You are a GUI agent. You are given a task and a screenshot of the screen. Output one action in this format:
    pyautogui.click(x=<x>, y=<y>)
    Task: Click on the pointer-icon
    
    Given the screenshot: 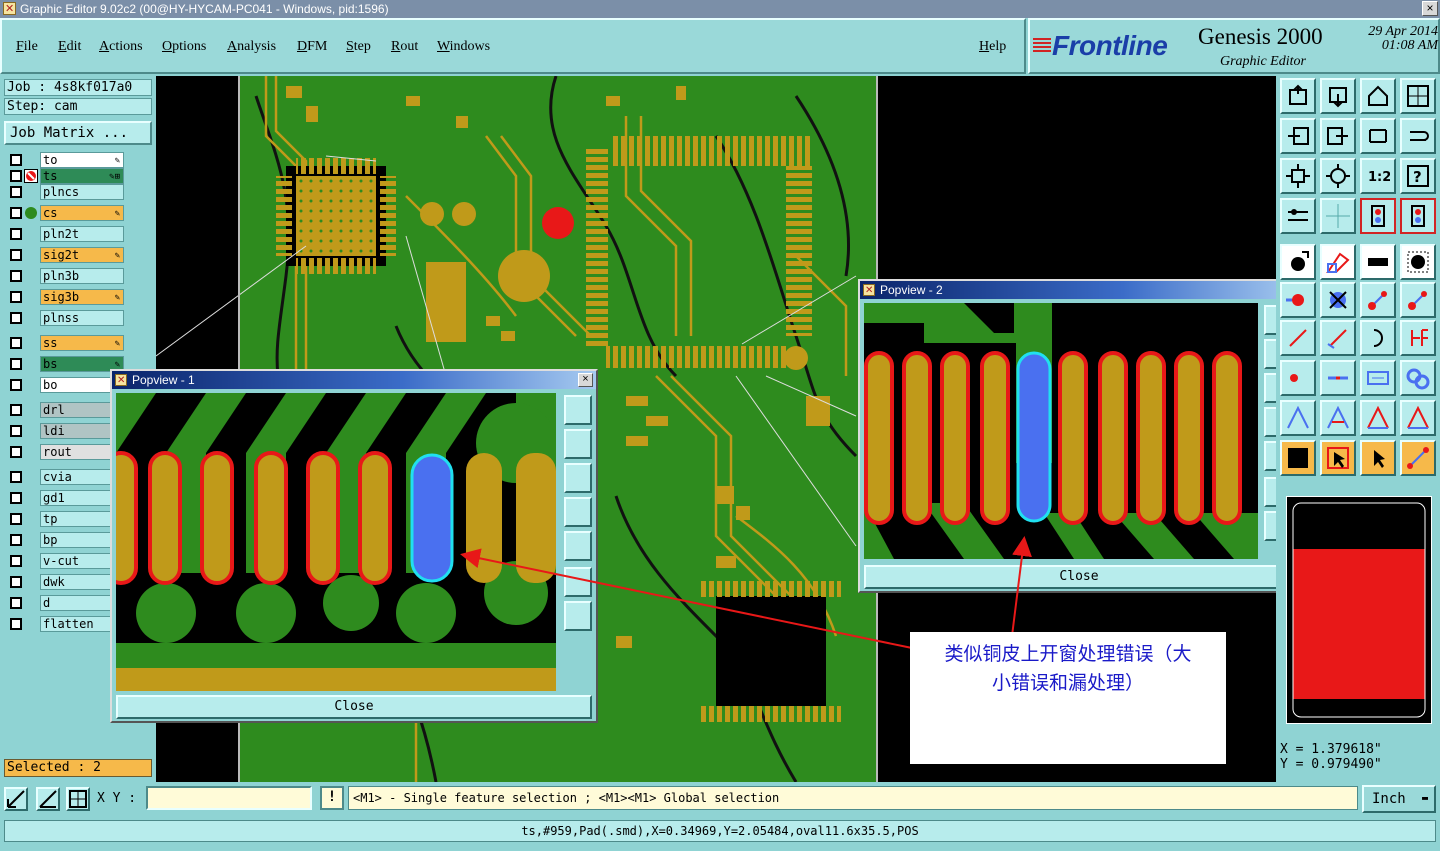 What is the action you would take?
    pyautogui.click(x=1378, y=458)
    